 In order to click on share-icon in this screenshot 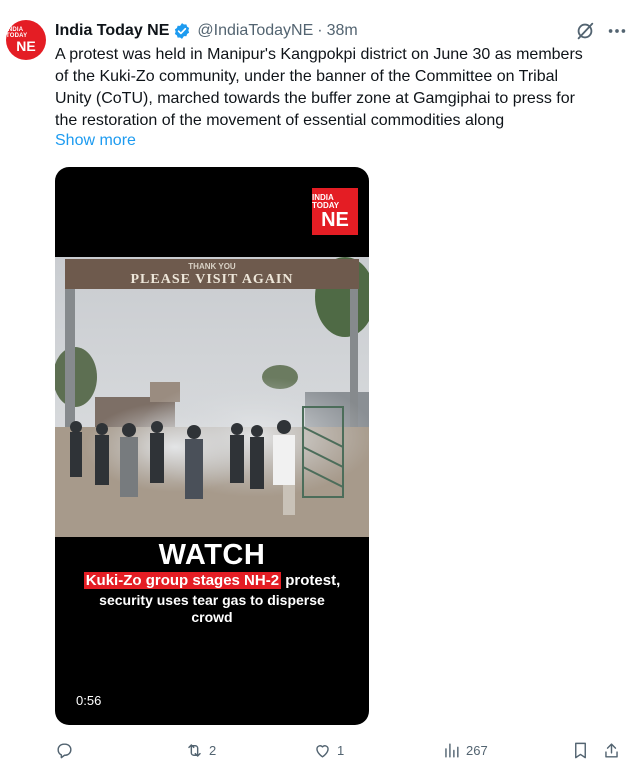, I will do `click(611, 750)`.